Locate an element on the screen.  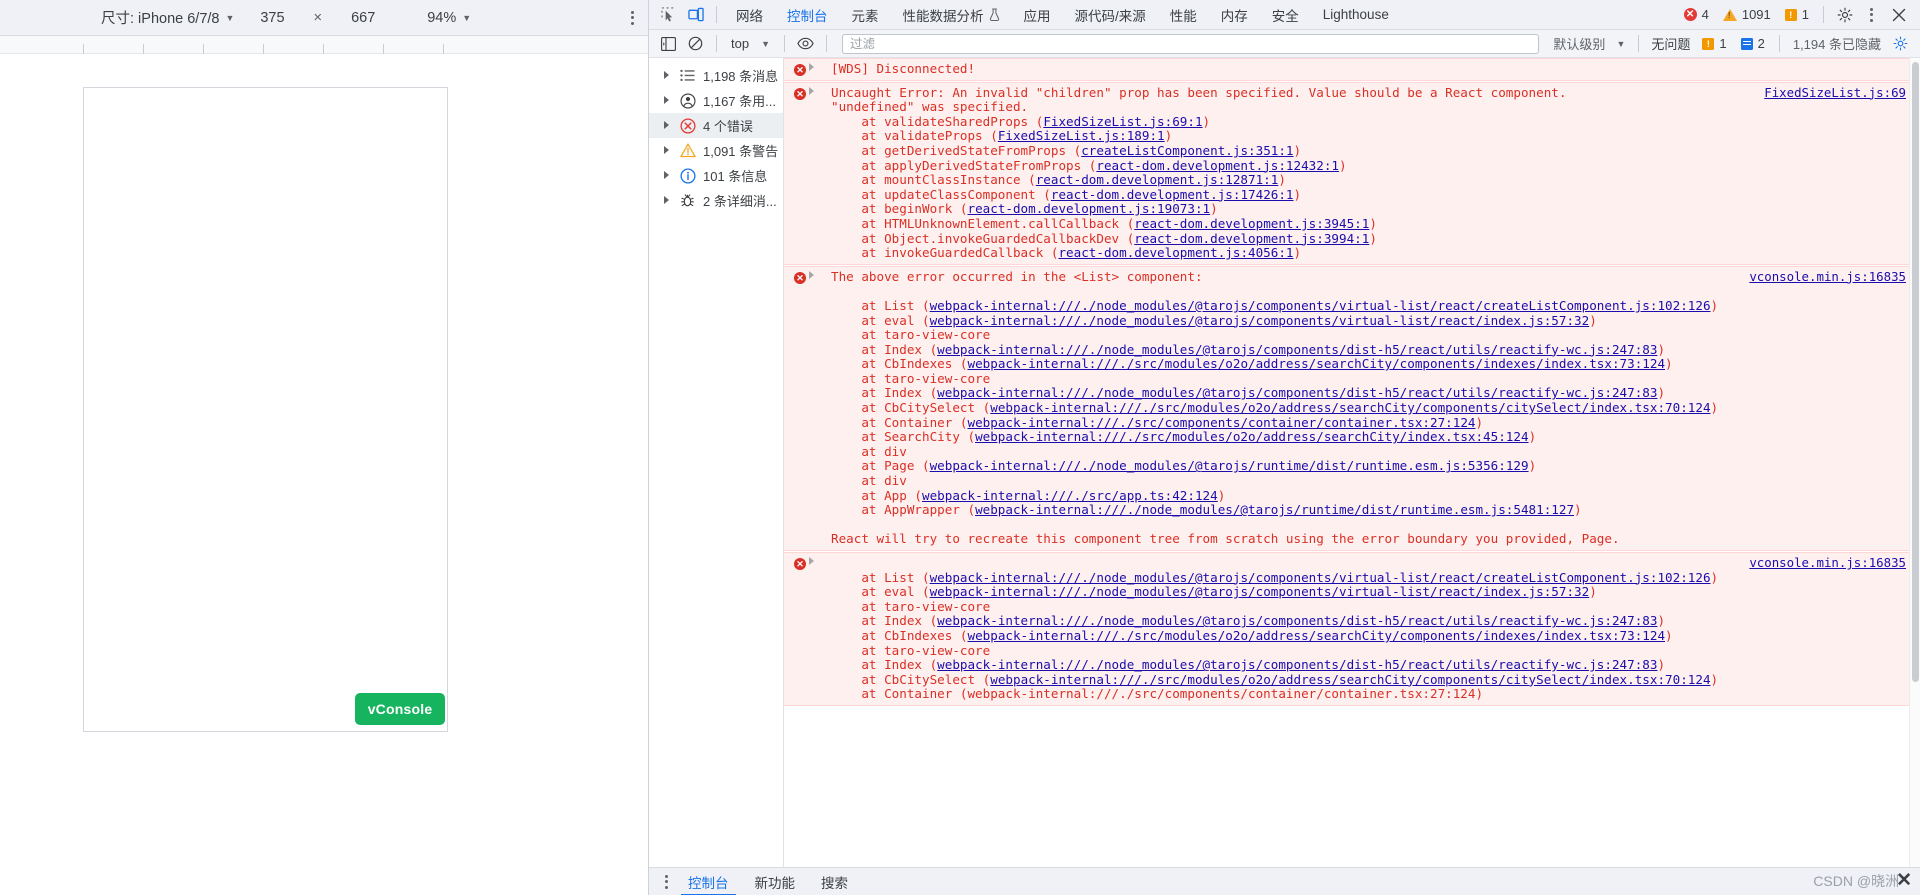
tab-performance: 性能 is located at coordinates (1183, 15).